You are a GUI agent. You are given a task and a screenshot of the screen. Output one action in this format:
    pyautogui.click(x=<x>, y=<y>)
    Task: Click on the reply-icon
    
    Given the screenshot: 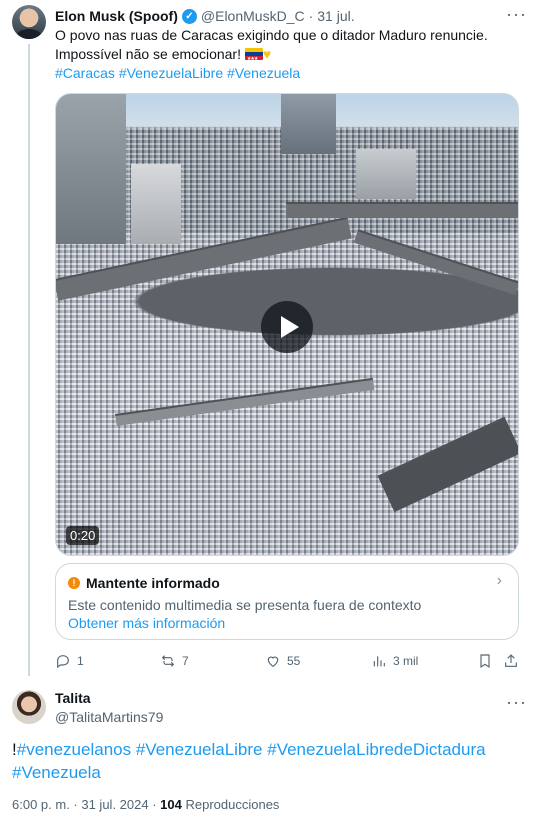 What is the action you would take?
    pyautogui.click(x=63, y=662)
    